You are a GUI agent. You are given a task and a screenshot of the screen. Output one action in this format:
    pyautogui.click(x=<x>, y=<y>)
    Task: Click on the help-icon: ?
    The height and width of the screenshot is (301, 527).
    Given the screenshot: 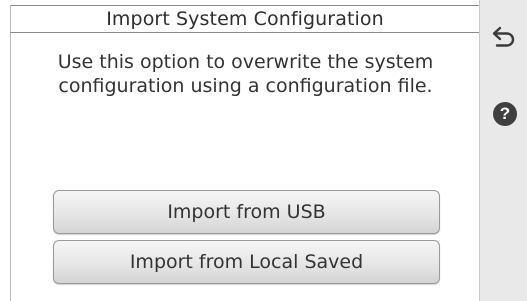 What is the action you would take?
    pyautogui.click(x=505, y=113)
    